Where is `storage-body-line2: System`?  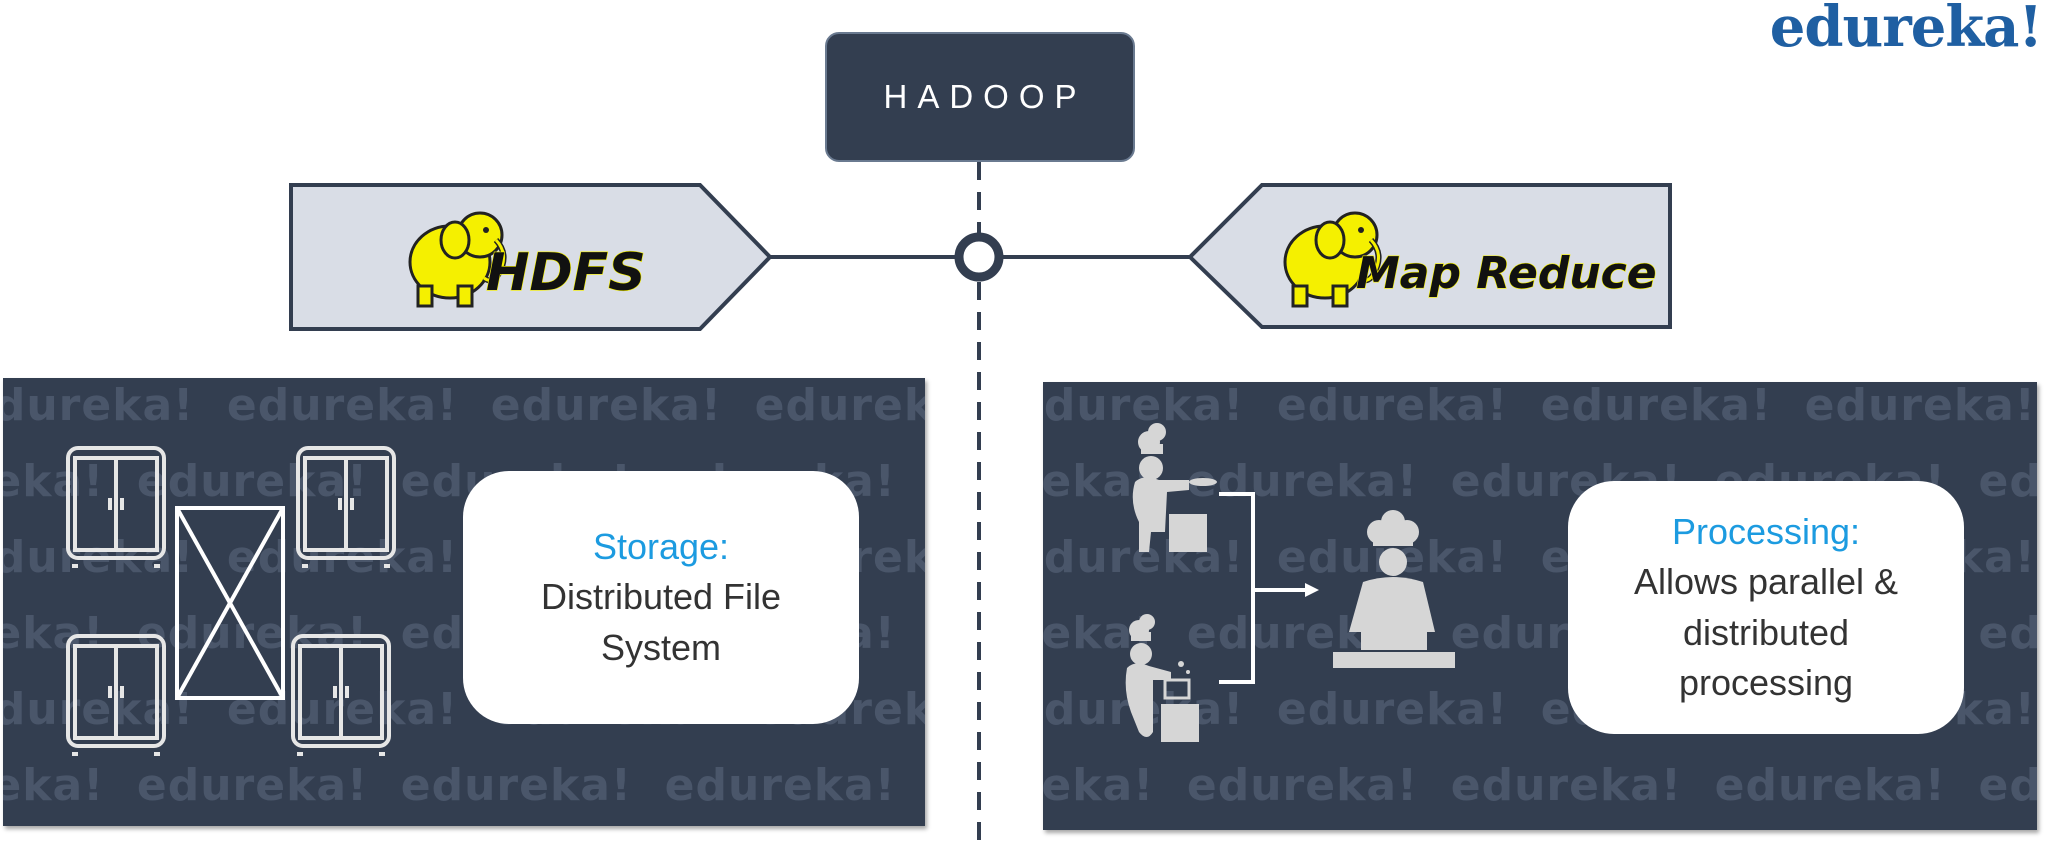
storage-body-line2: System is located at coordinates (661, 647).